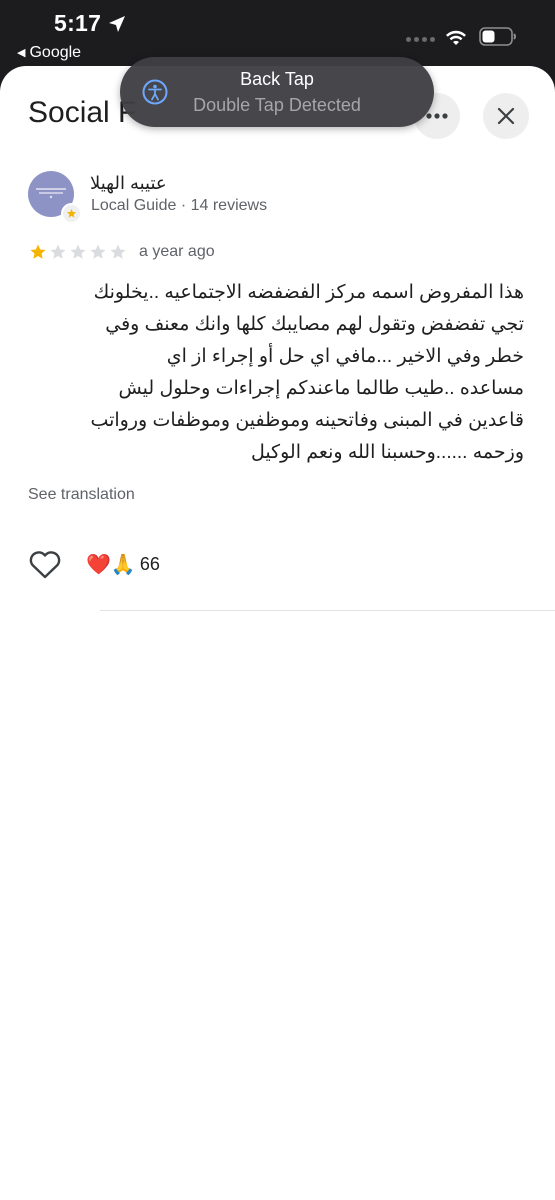  What do you see at coordinates (78, 23) in the screenshot?
I see `status-time: 5:17` at bounding box center [78, 23].